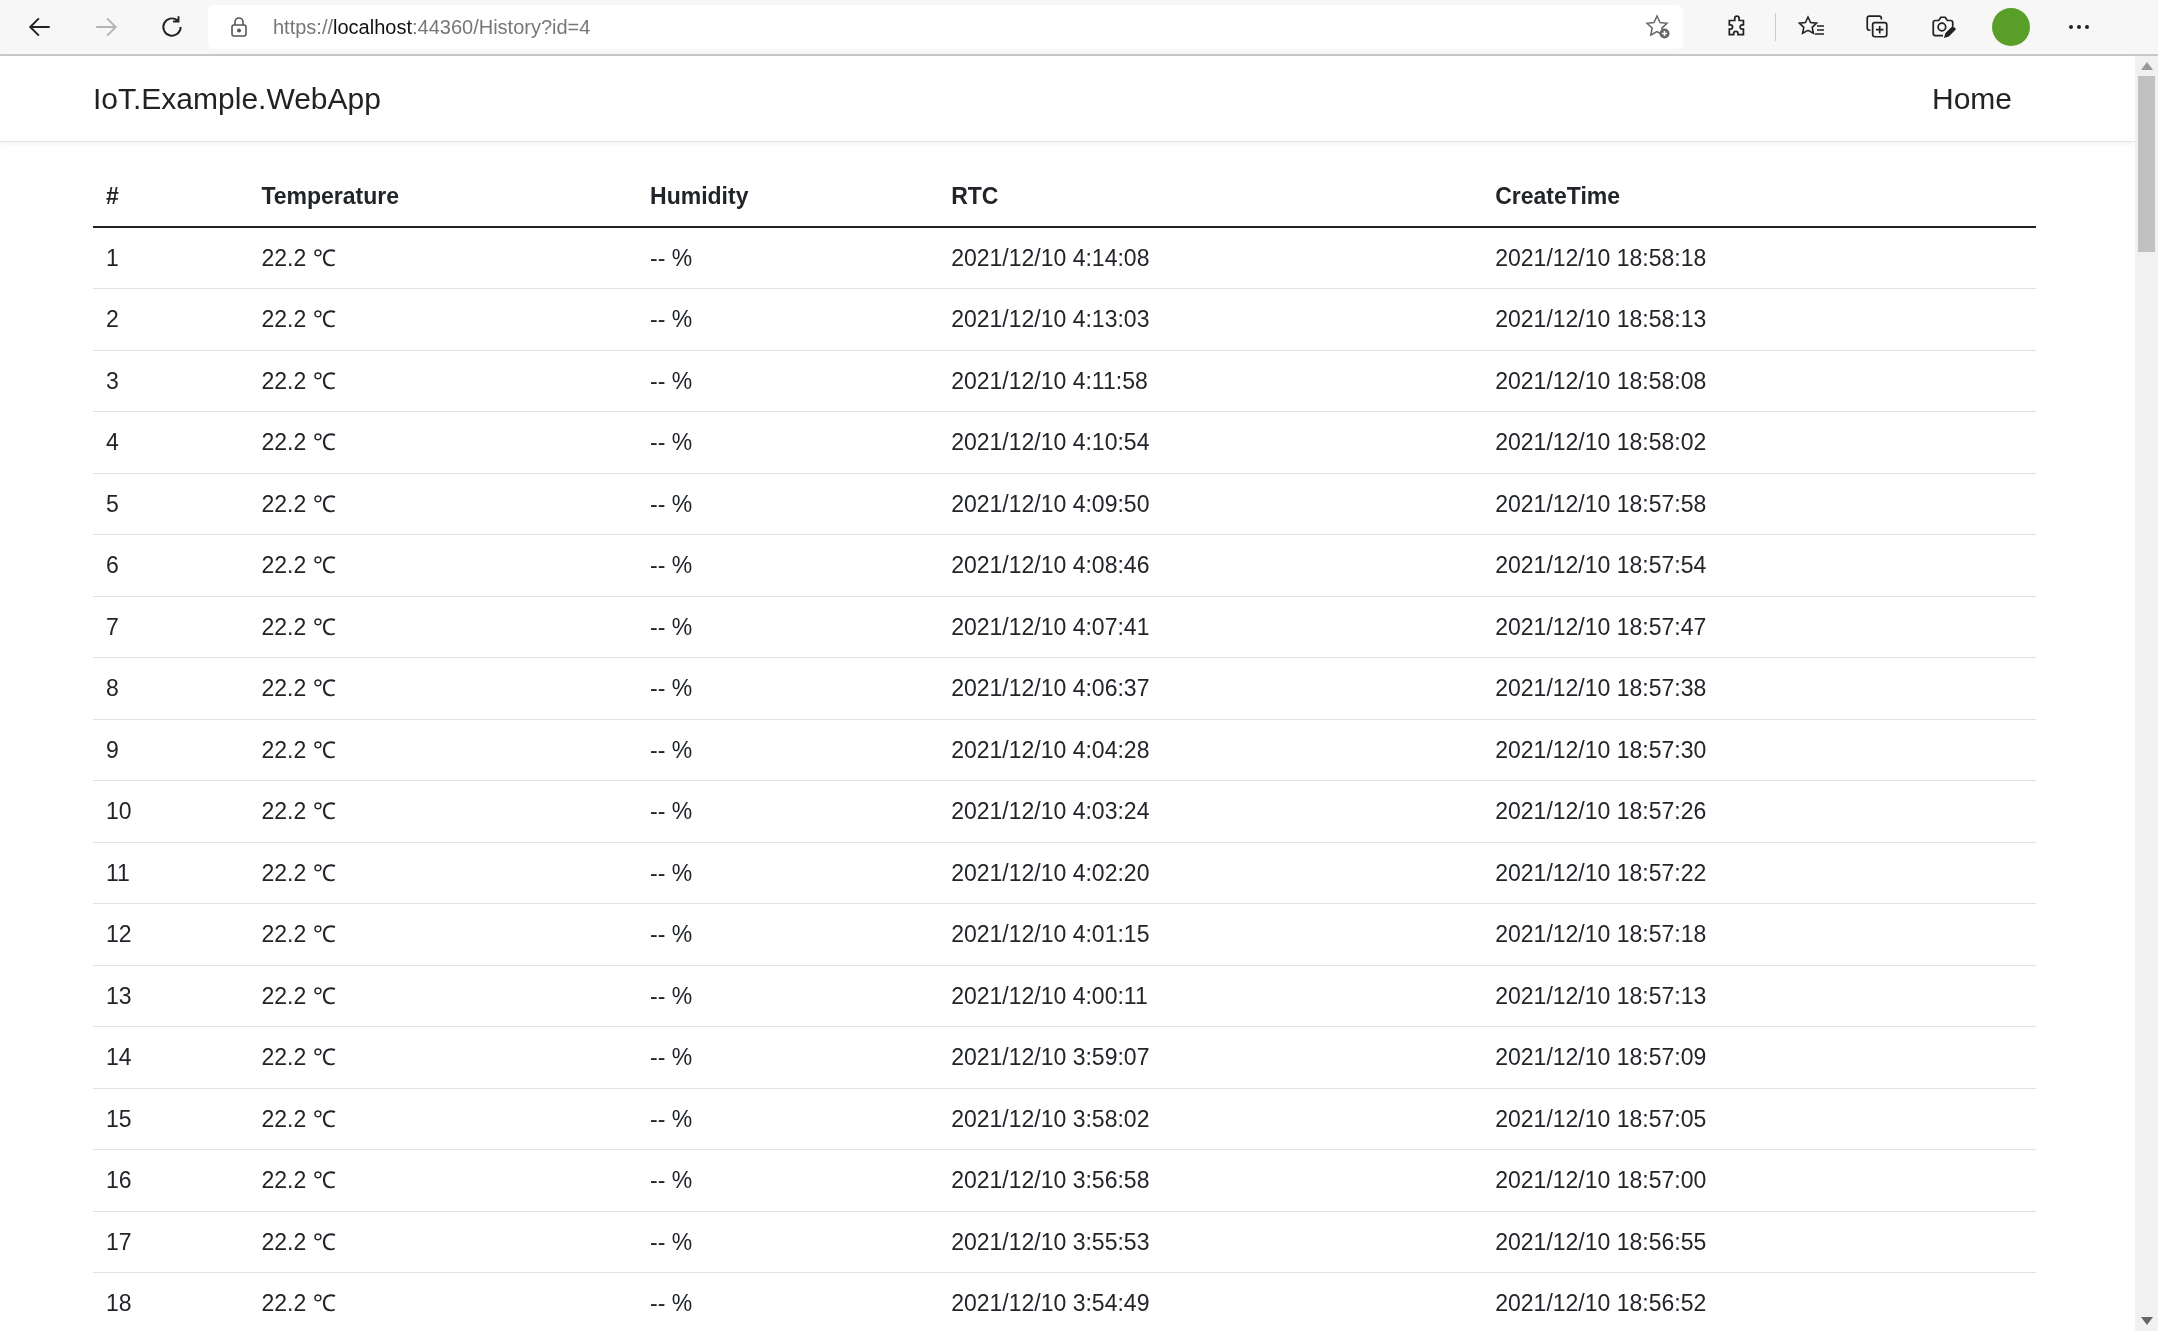 Image resolution: width=2158 pixels, height=1331 pixels. Describe the element at coordinates (1877, 27) in the screenshot. I see `collections-icon` at that location.